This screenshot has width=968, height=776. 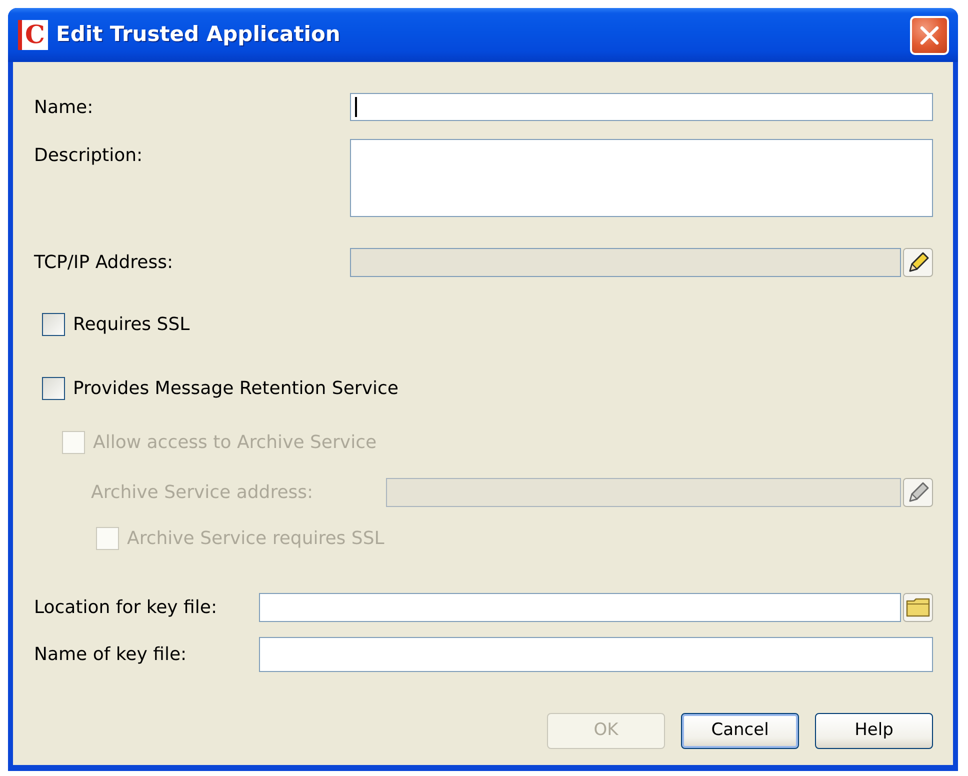 I want to click on checkbox-label: Provides Message Retention Service, so click(x=235, y=388).